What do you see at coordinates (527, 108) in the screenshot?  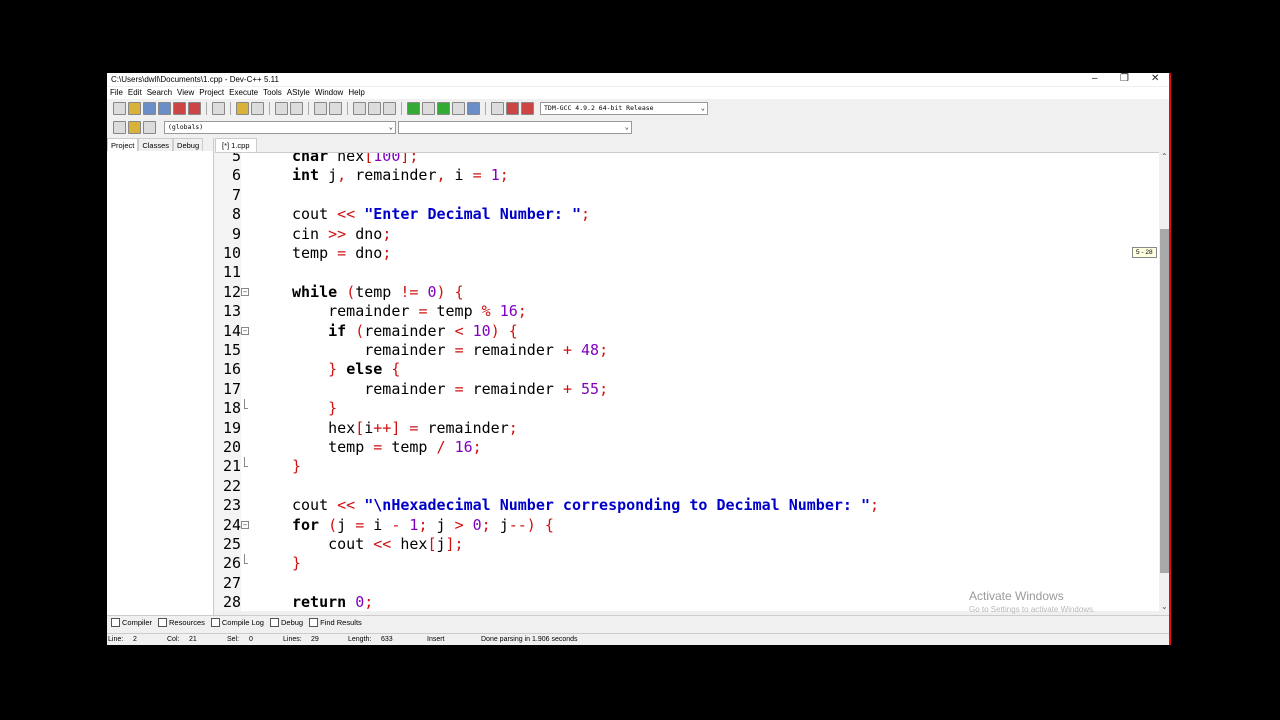 I see `profile-icon` at bounding box center [527, 108].